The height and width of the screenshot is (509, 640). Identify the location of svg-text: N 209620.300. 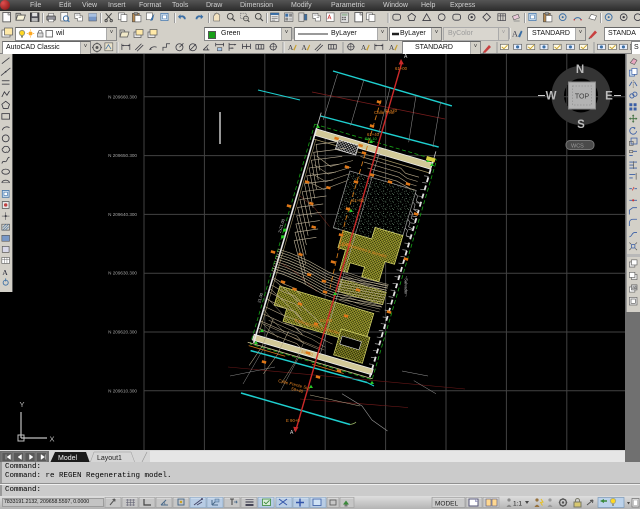
(122, 332).